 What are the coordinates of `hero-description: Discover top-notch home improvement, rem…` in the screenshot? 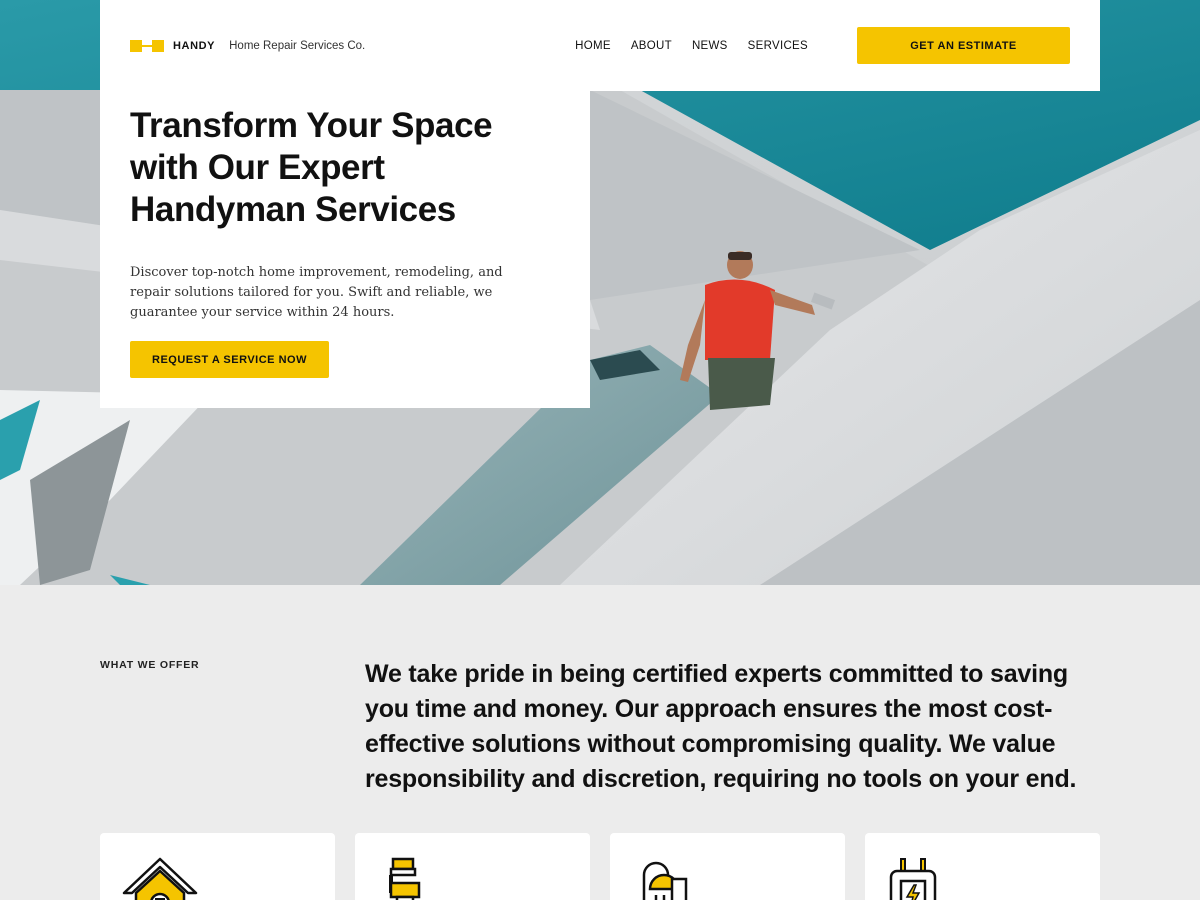 It's located at (316, 292).